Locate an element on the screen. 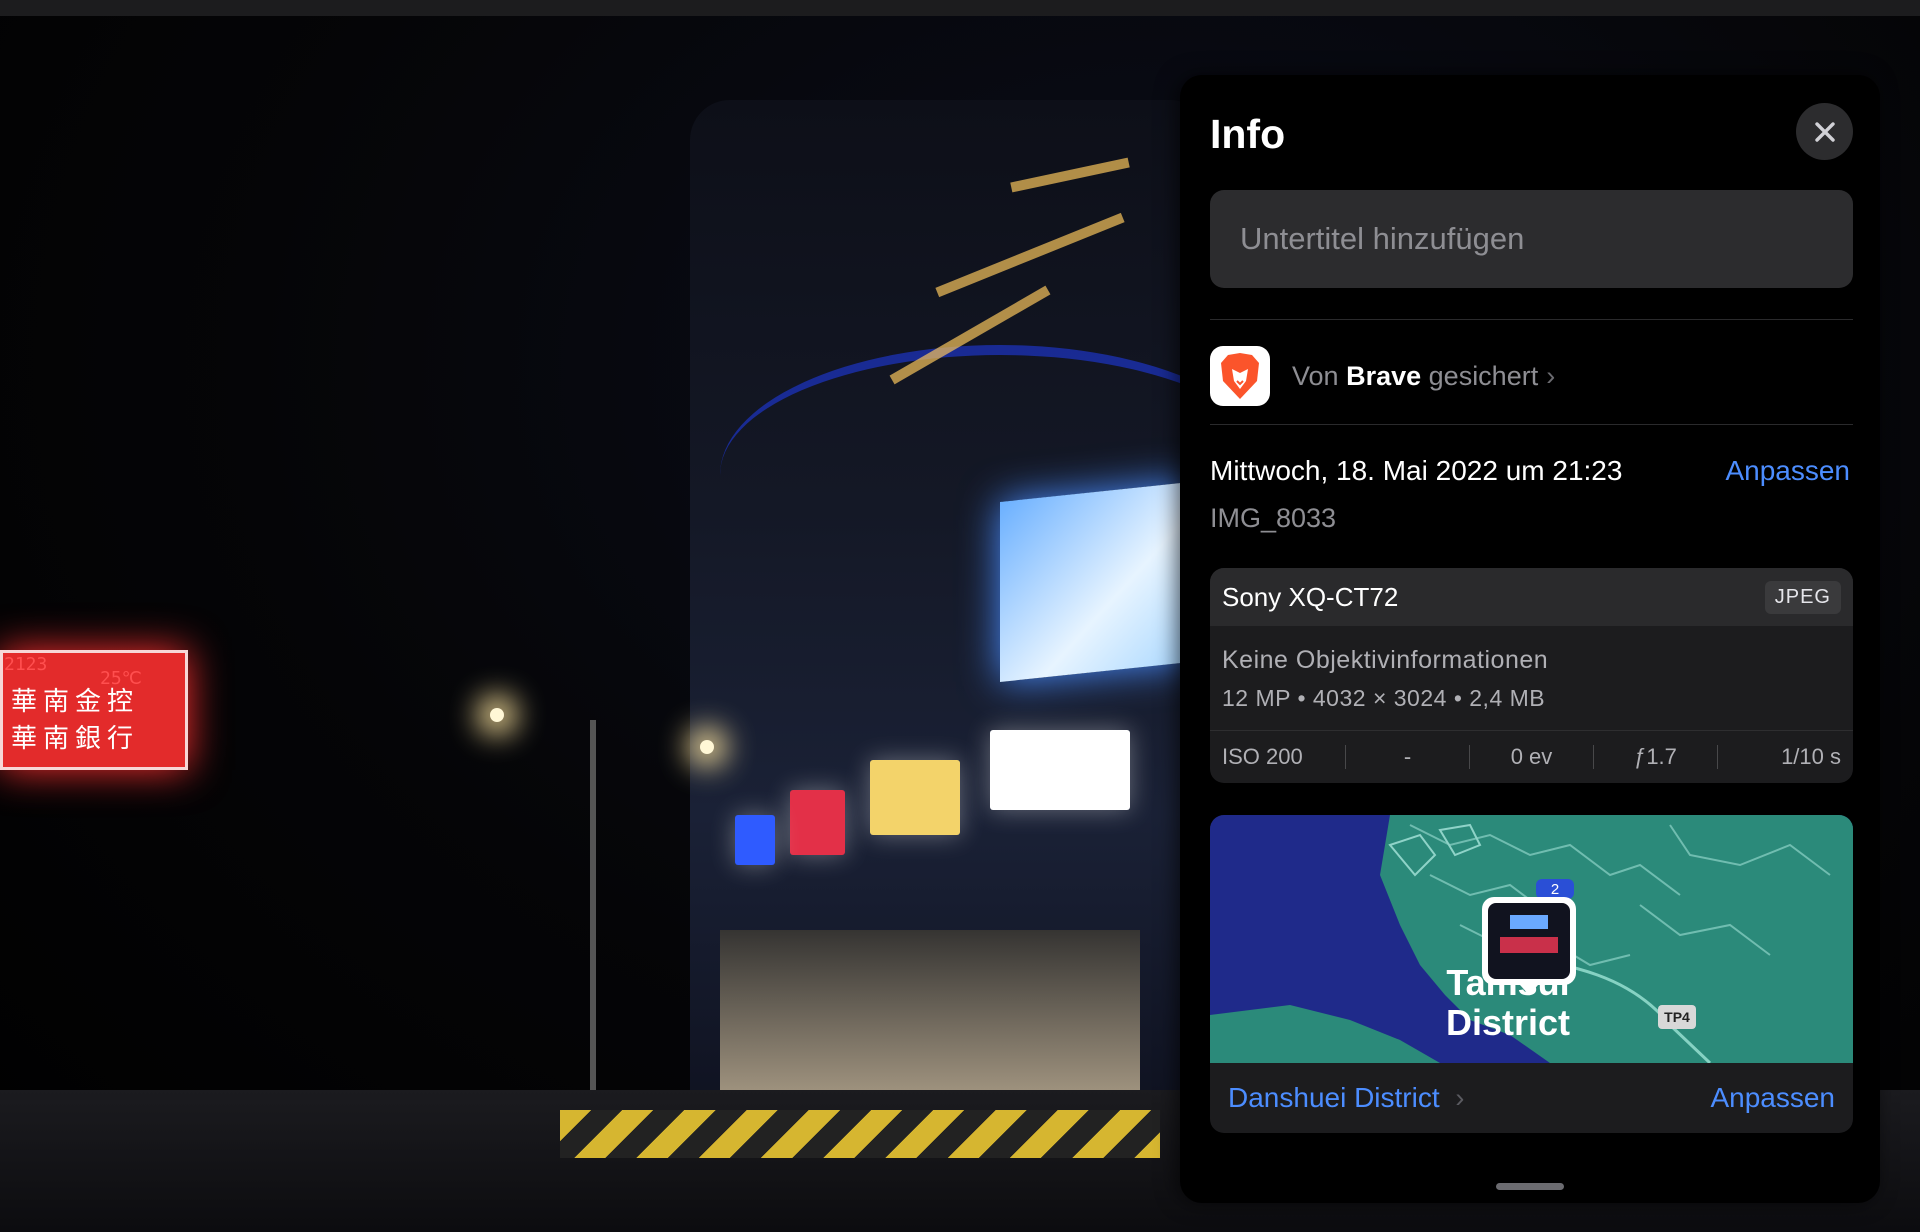  saved-by-row: Von Brave gesichert › is located at coordinates (1531, 376).